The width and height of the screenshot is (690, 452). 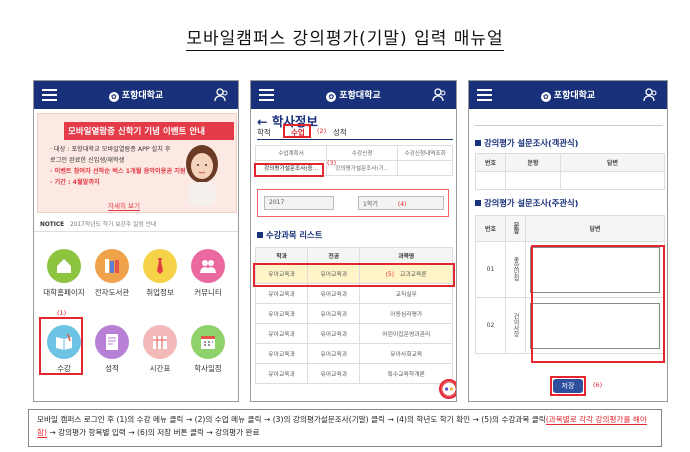 What do you see at coordinates (332, 163) in the screenshot?
I see `step-marker-3: (3)` at bounding box center [332, 163].